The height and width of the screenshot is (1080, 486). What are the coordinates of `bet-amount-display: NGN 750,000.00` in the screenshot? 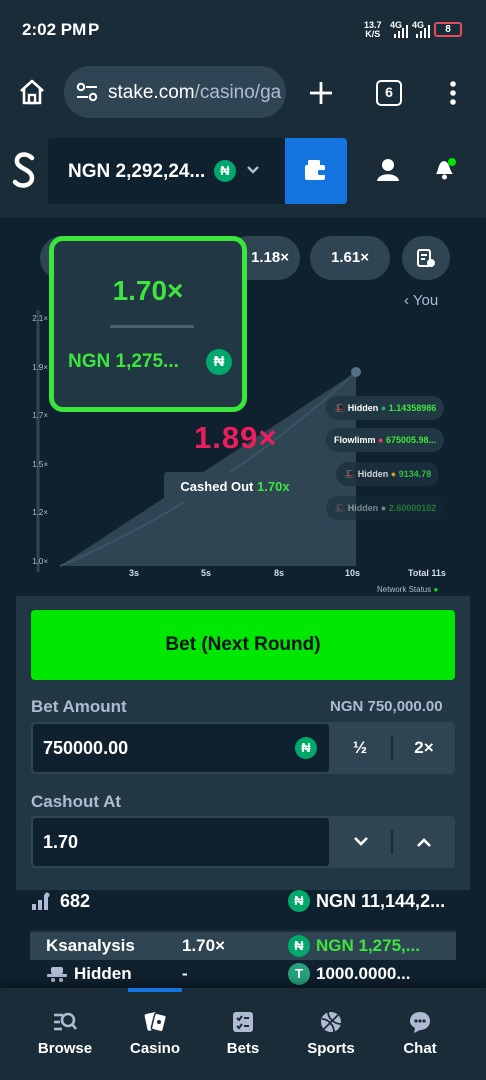 It's located at (386, 706).